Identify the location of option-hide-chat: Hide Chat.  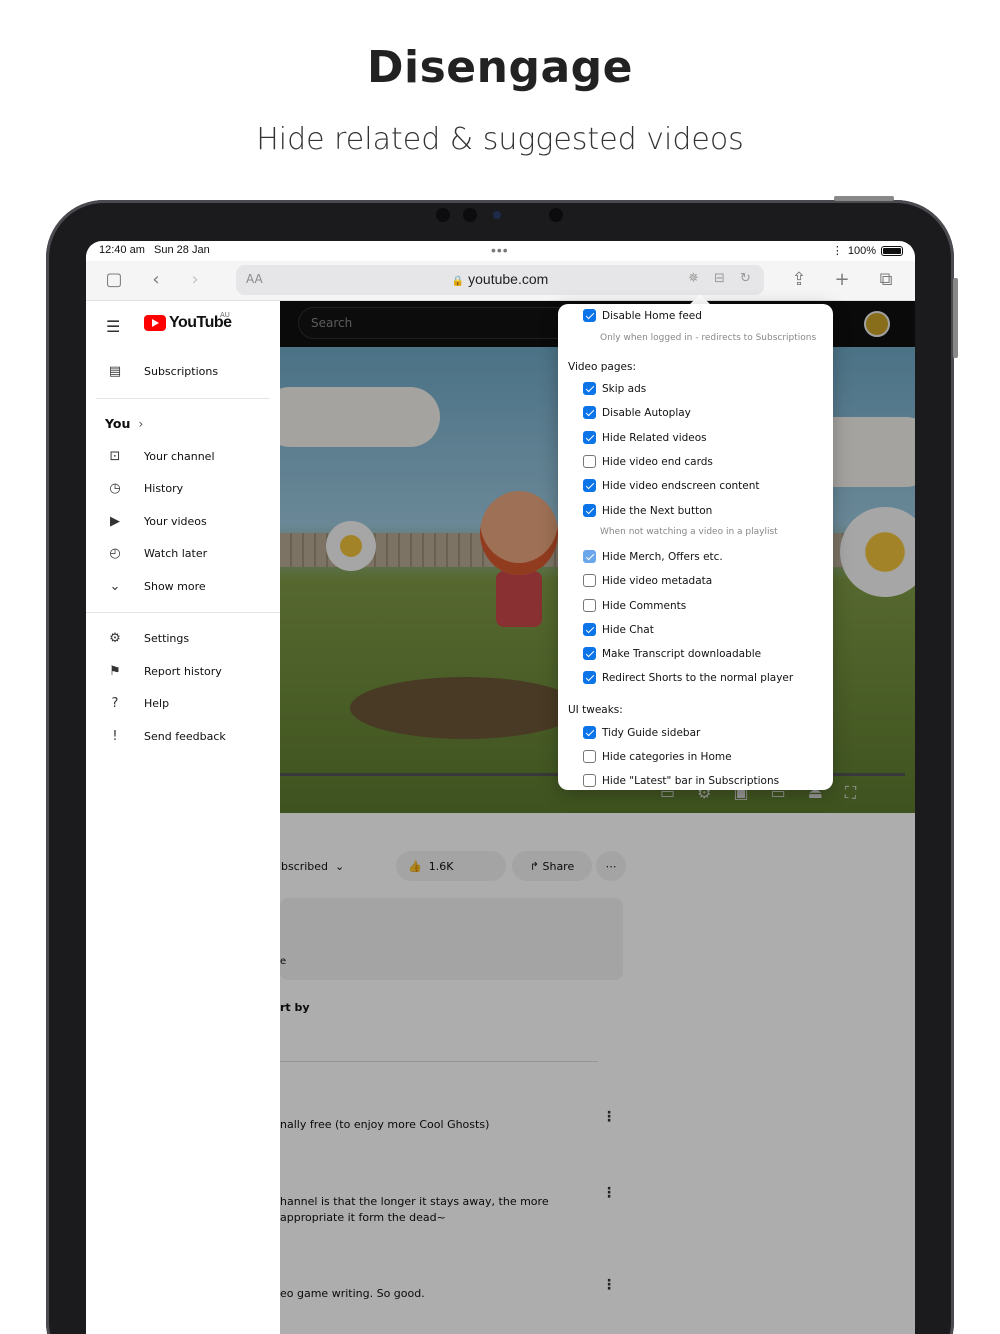
(618, 629).